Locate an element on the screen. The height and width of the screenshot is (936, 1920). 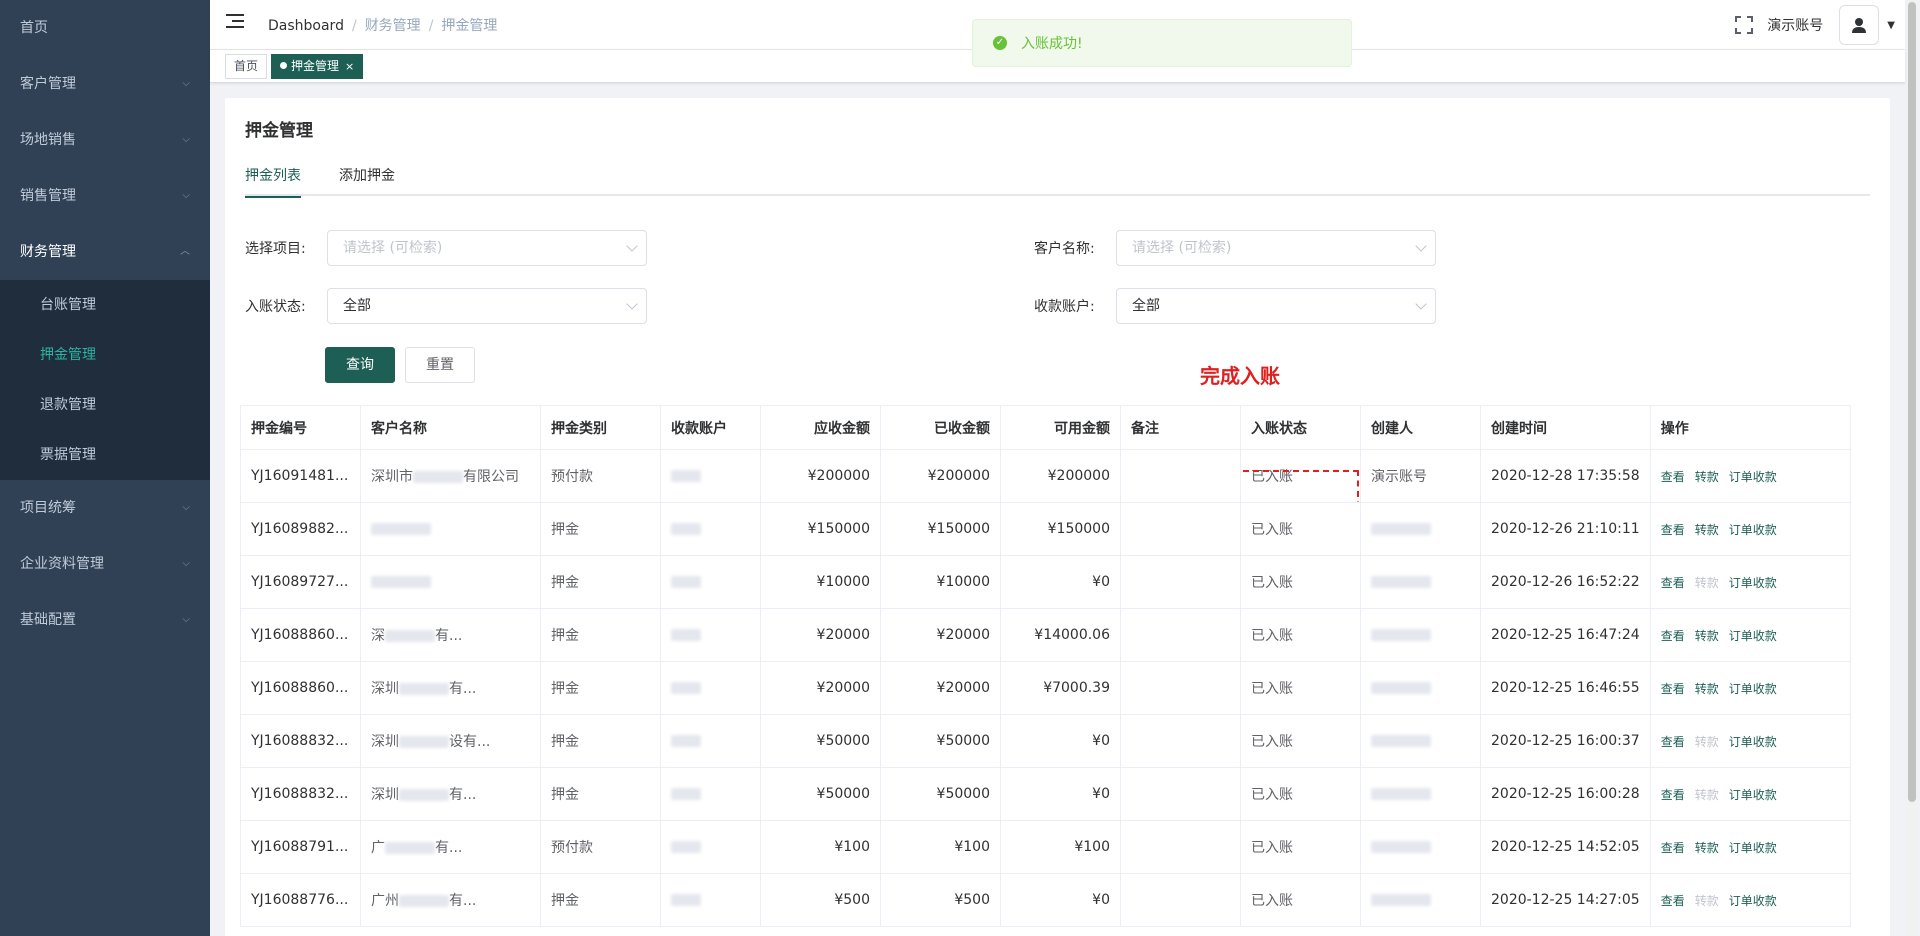
sidebar-item-refund: 退款管理 is located at coordinates (105, 405).